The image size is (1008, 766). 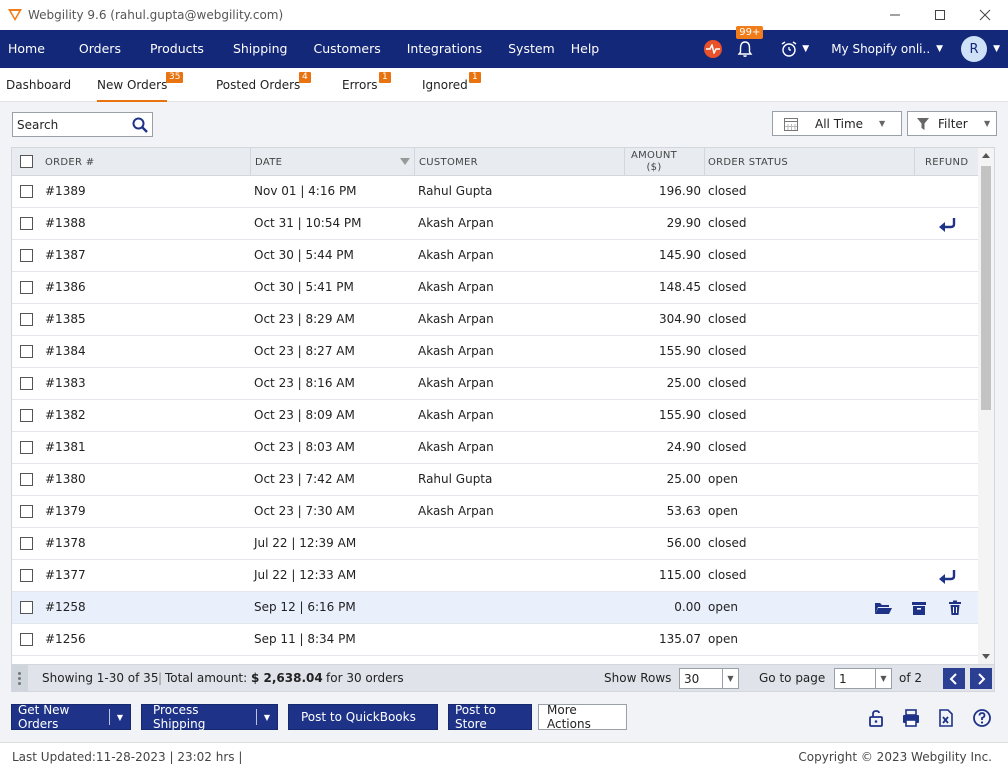 I want to click on search-icon, so click(x=140, y=125).